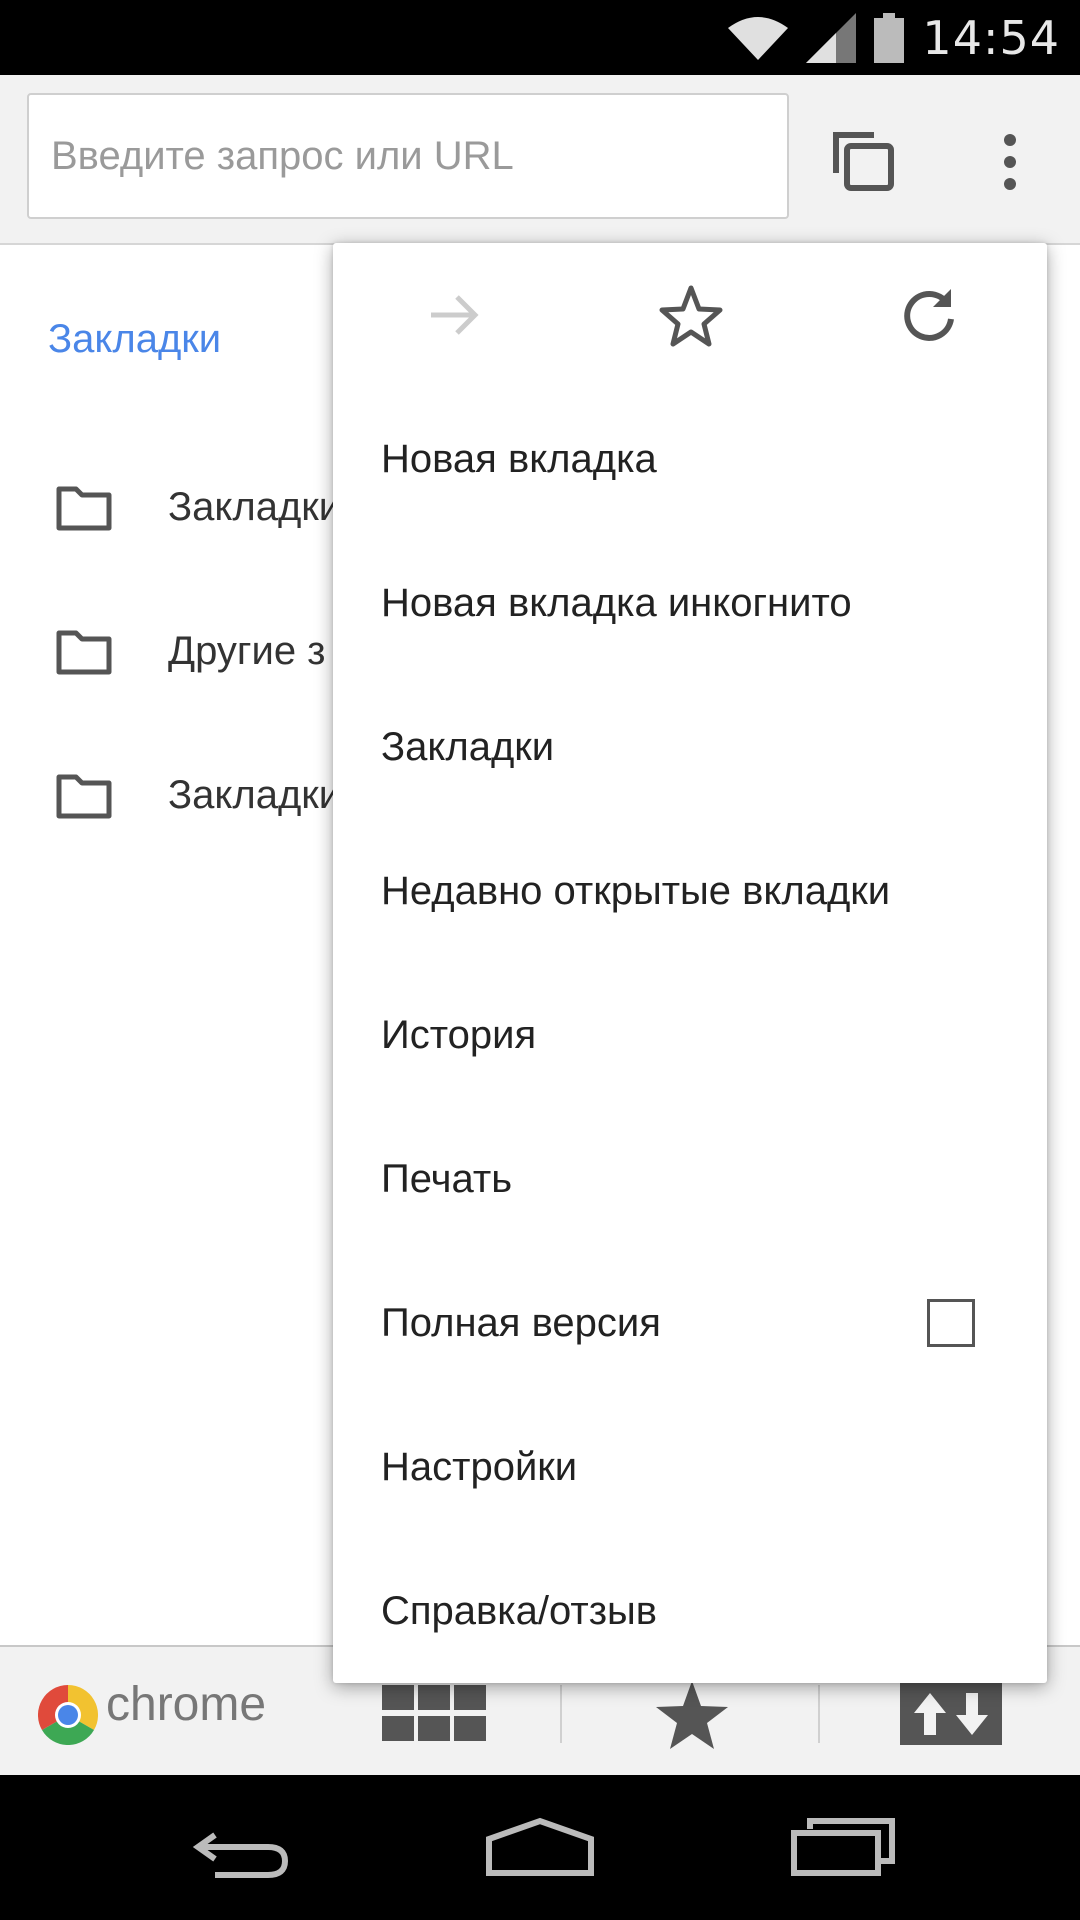  What do you see at coordinates (951, 1714) in the screenshot?
I see `other-devices-icon` at bounding box center [951, 1714].